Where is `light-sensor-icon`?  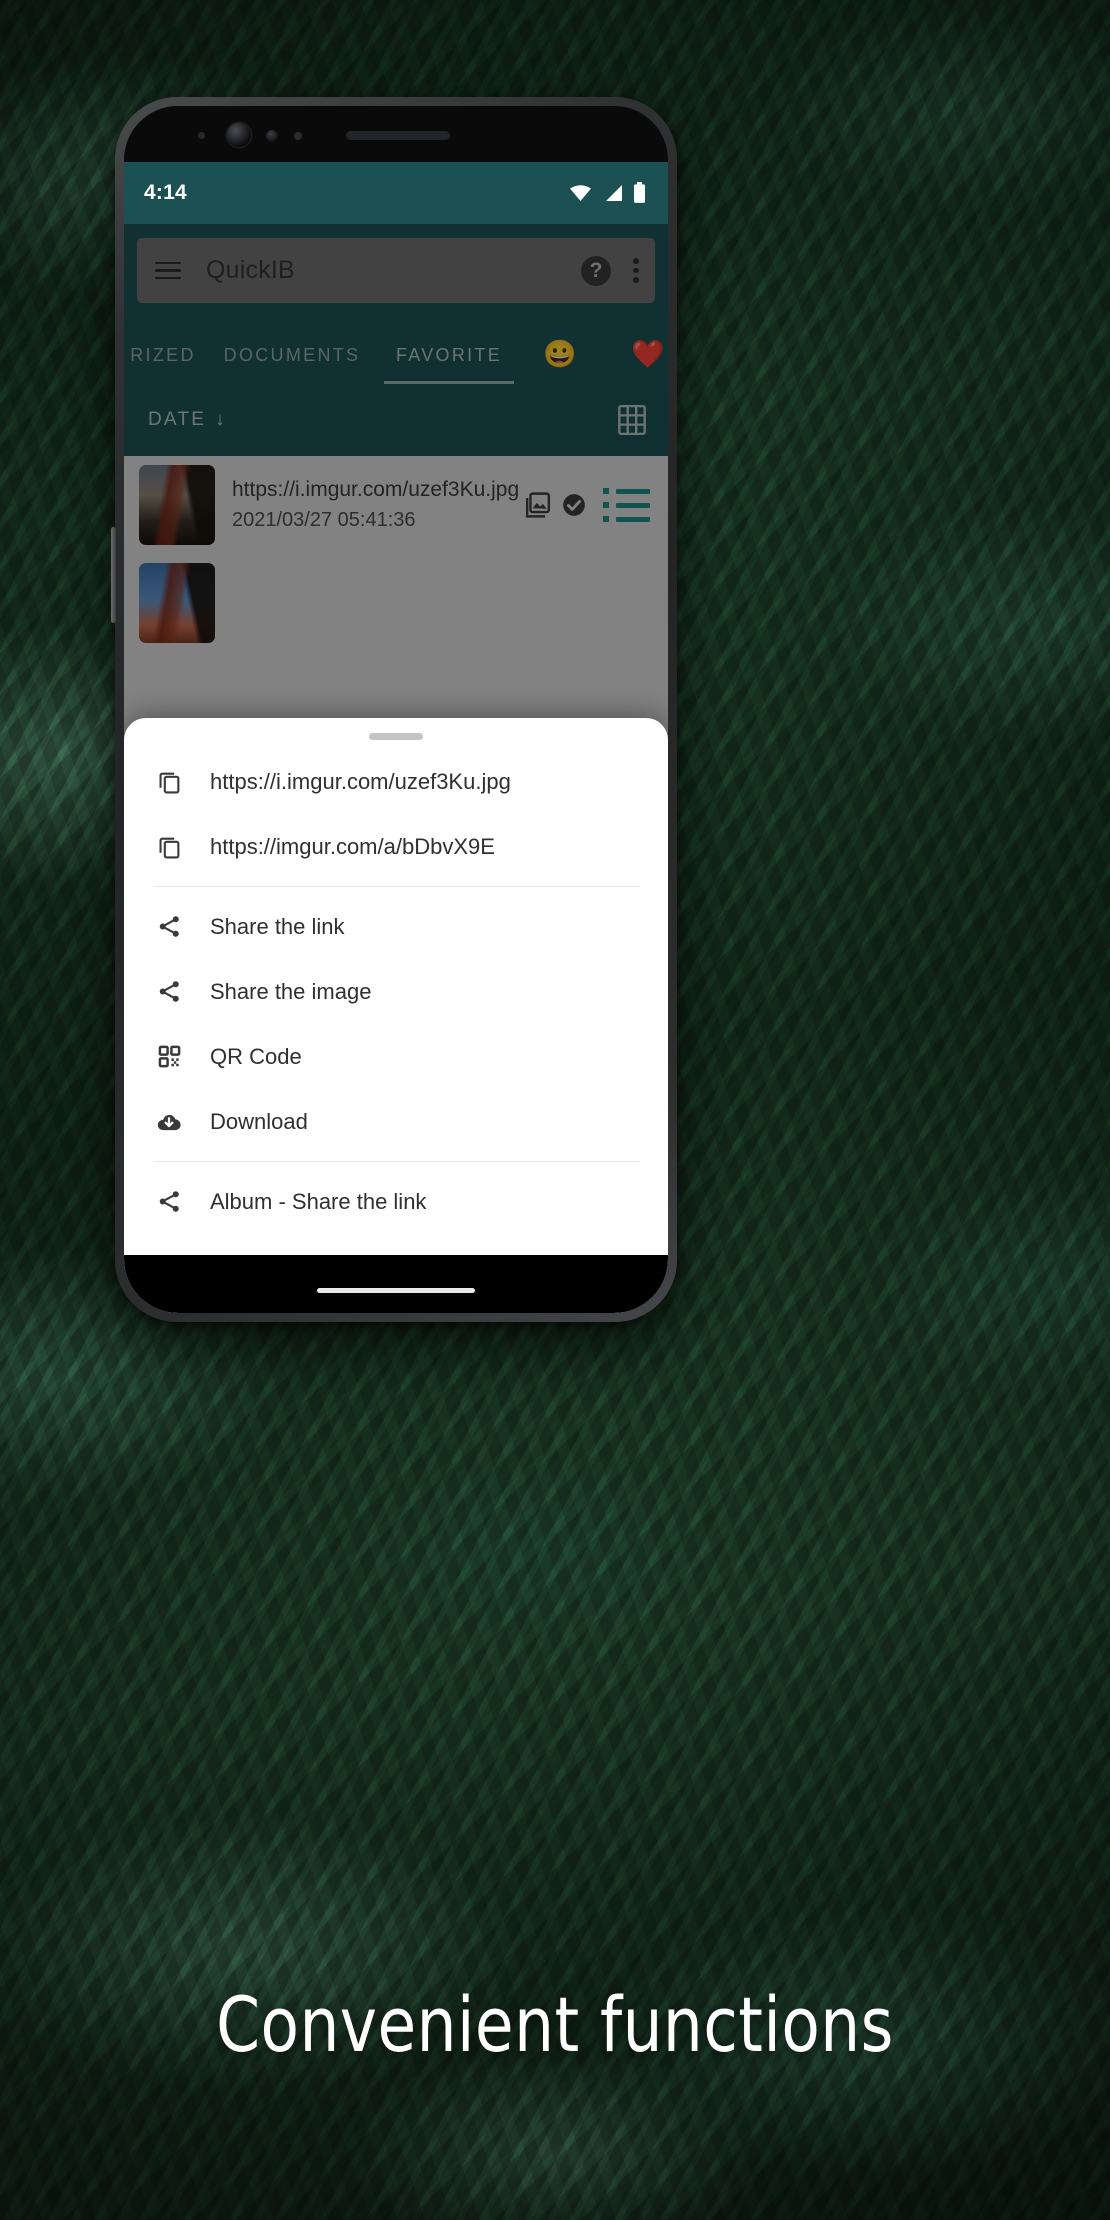 light-sensor-icon is located at coordinates (298, 136).